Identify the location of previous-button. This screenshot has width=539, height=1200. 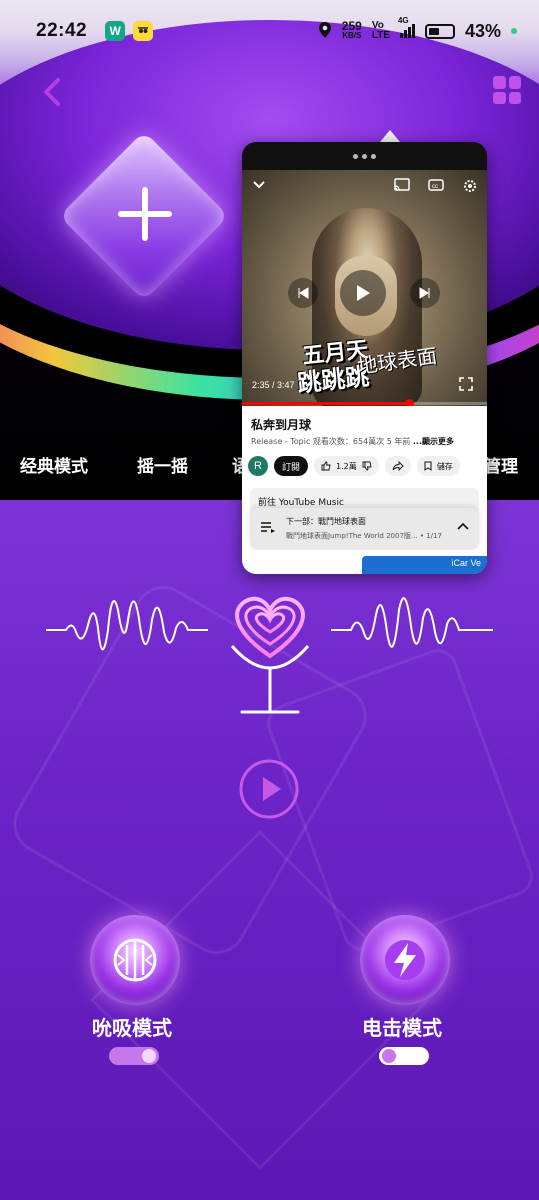
(303, 293).